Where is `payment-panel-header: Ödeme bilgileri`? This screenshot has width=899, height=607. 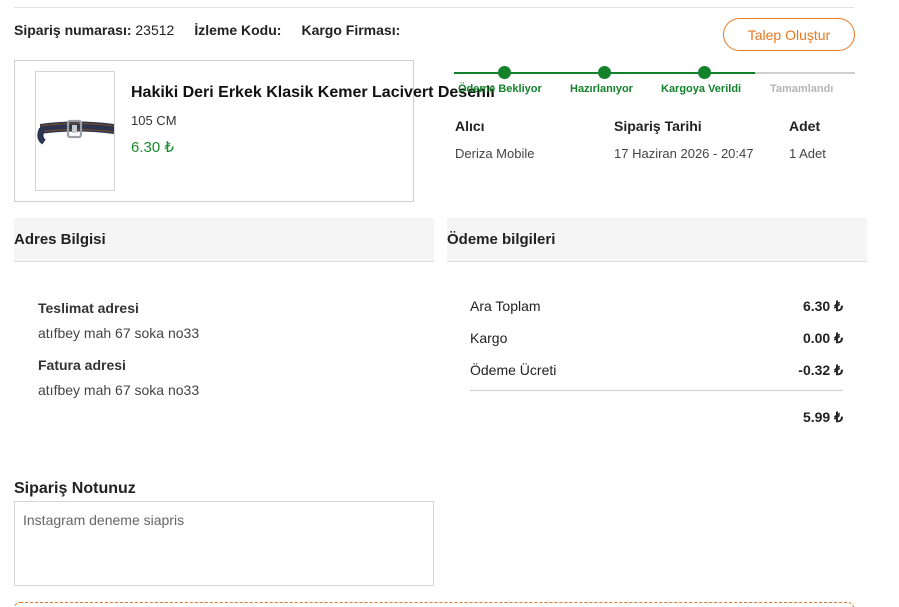 payment-panel-header: Ödeme bilgileri is located at coordinates (657, 240).